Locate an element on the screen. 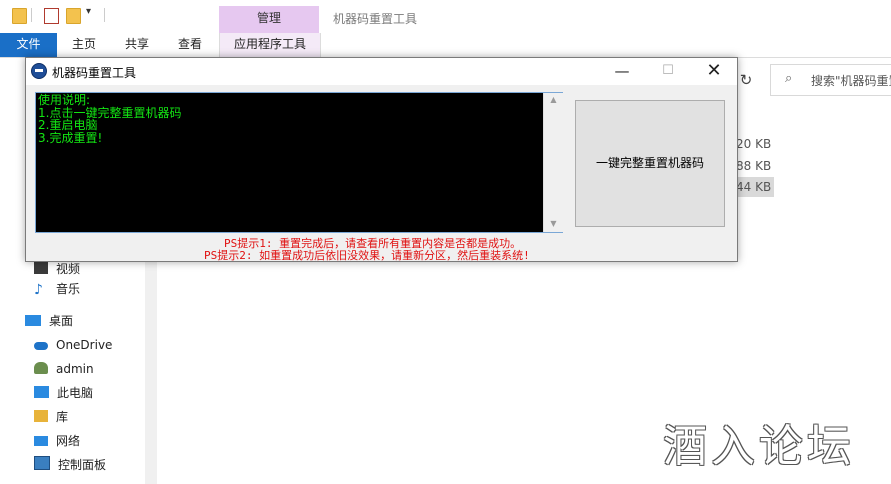 The width and height of the screenshot is (891, 484). navigation-pane: 视频 ♪ 音乐 桌面 OneDrive admin 此电脑 库 网络 控制面板 is located at coordinates (72, 371).